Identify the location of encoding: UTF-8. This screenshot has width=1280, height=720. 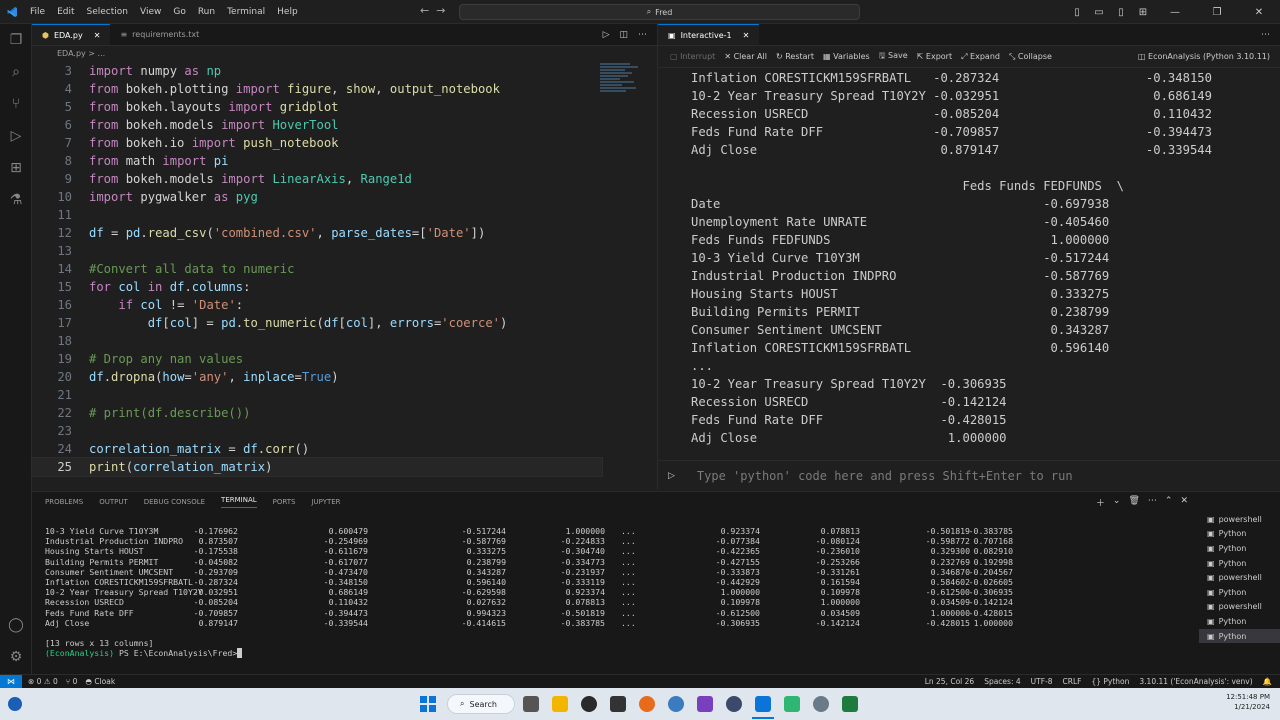
(1042, 681).